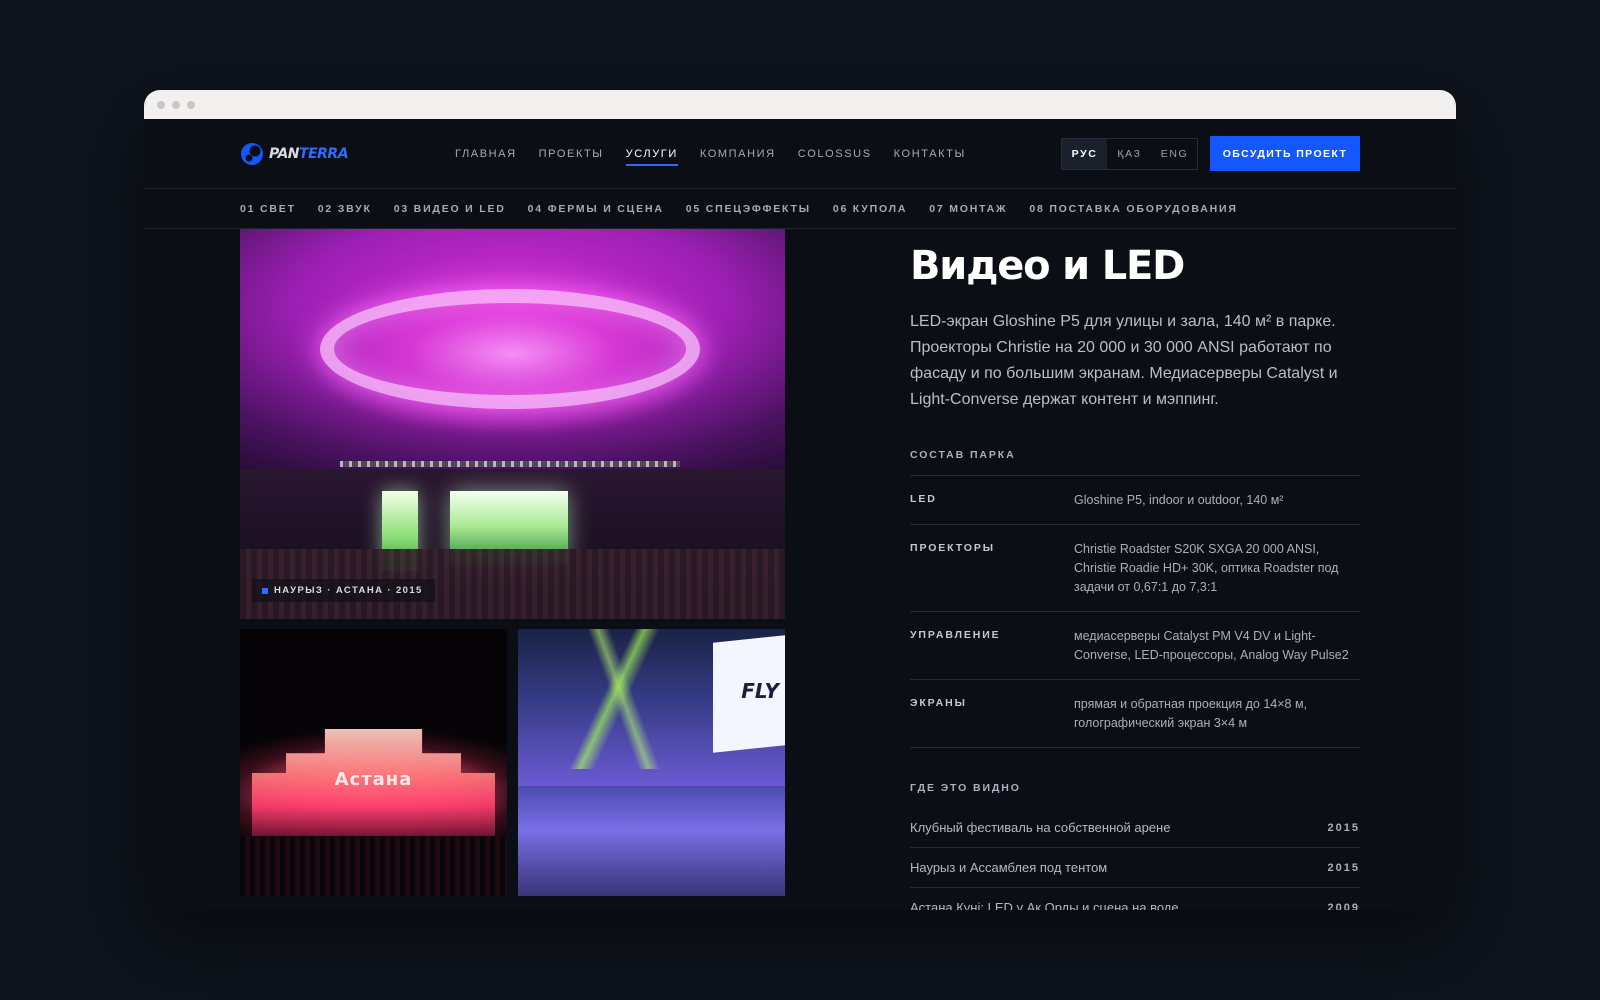 Image resolution: width=1600 pixels, height=1000 pixels. What do you see at coordinates (1174, 154) in the screenshot?
I see `lang-en: ENG` at bounding box center [1174, 154].